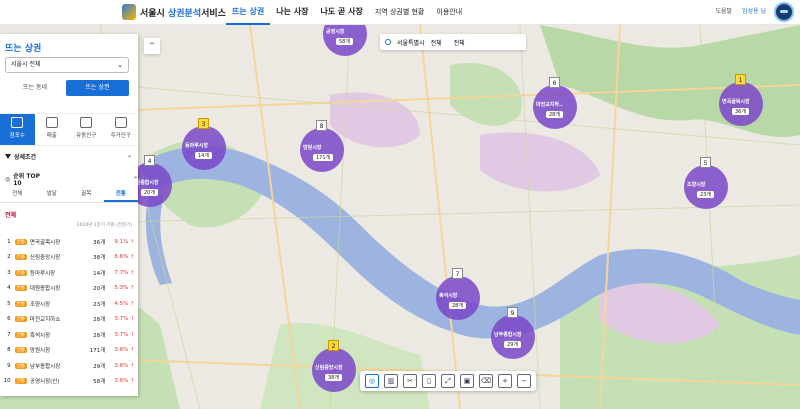 The height and width of the screenshot is (409, 800). Describe the element at coordinates (524, 381) in the screenshot. I see `zoom-out-icon: −` at that location.